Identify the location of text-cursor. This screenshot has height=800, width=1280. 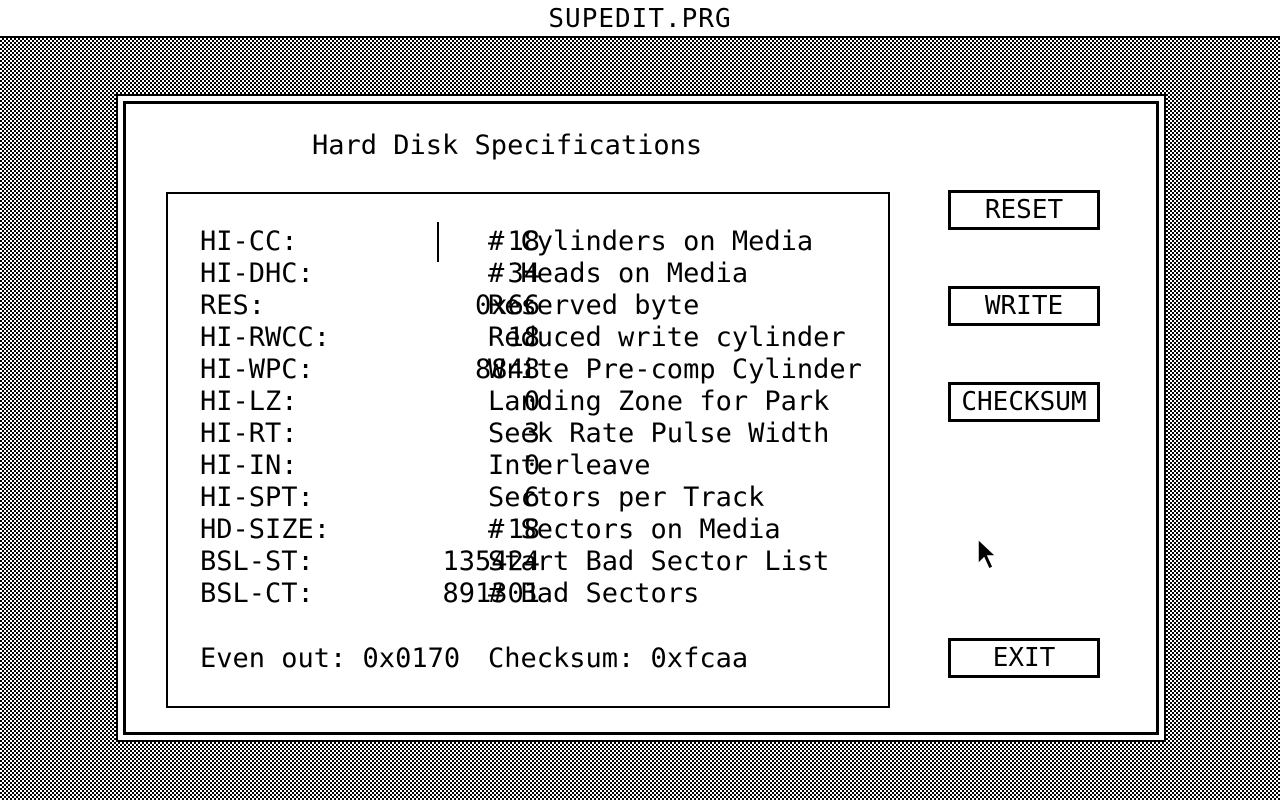
(438, 242).